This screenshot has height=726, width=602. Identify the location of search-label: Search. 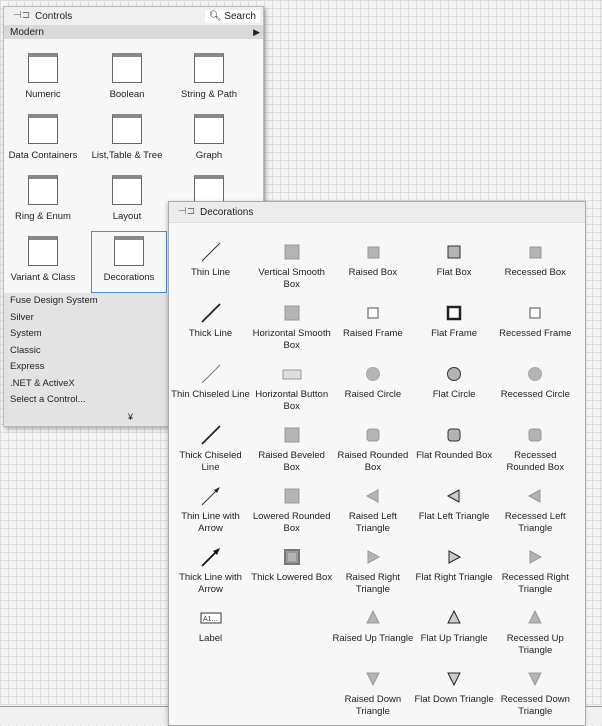
(240, 16).